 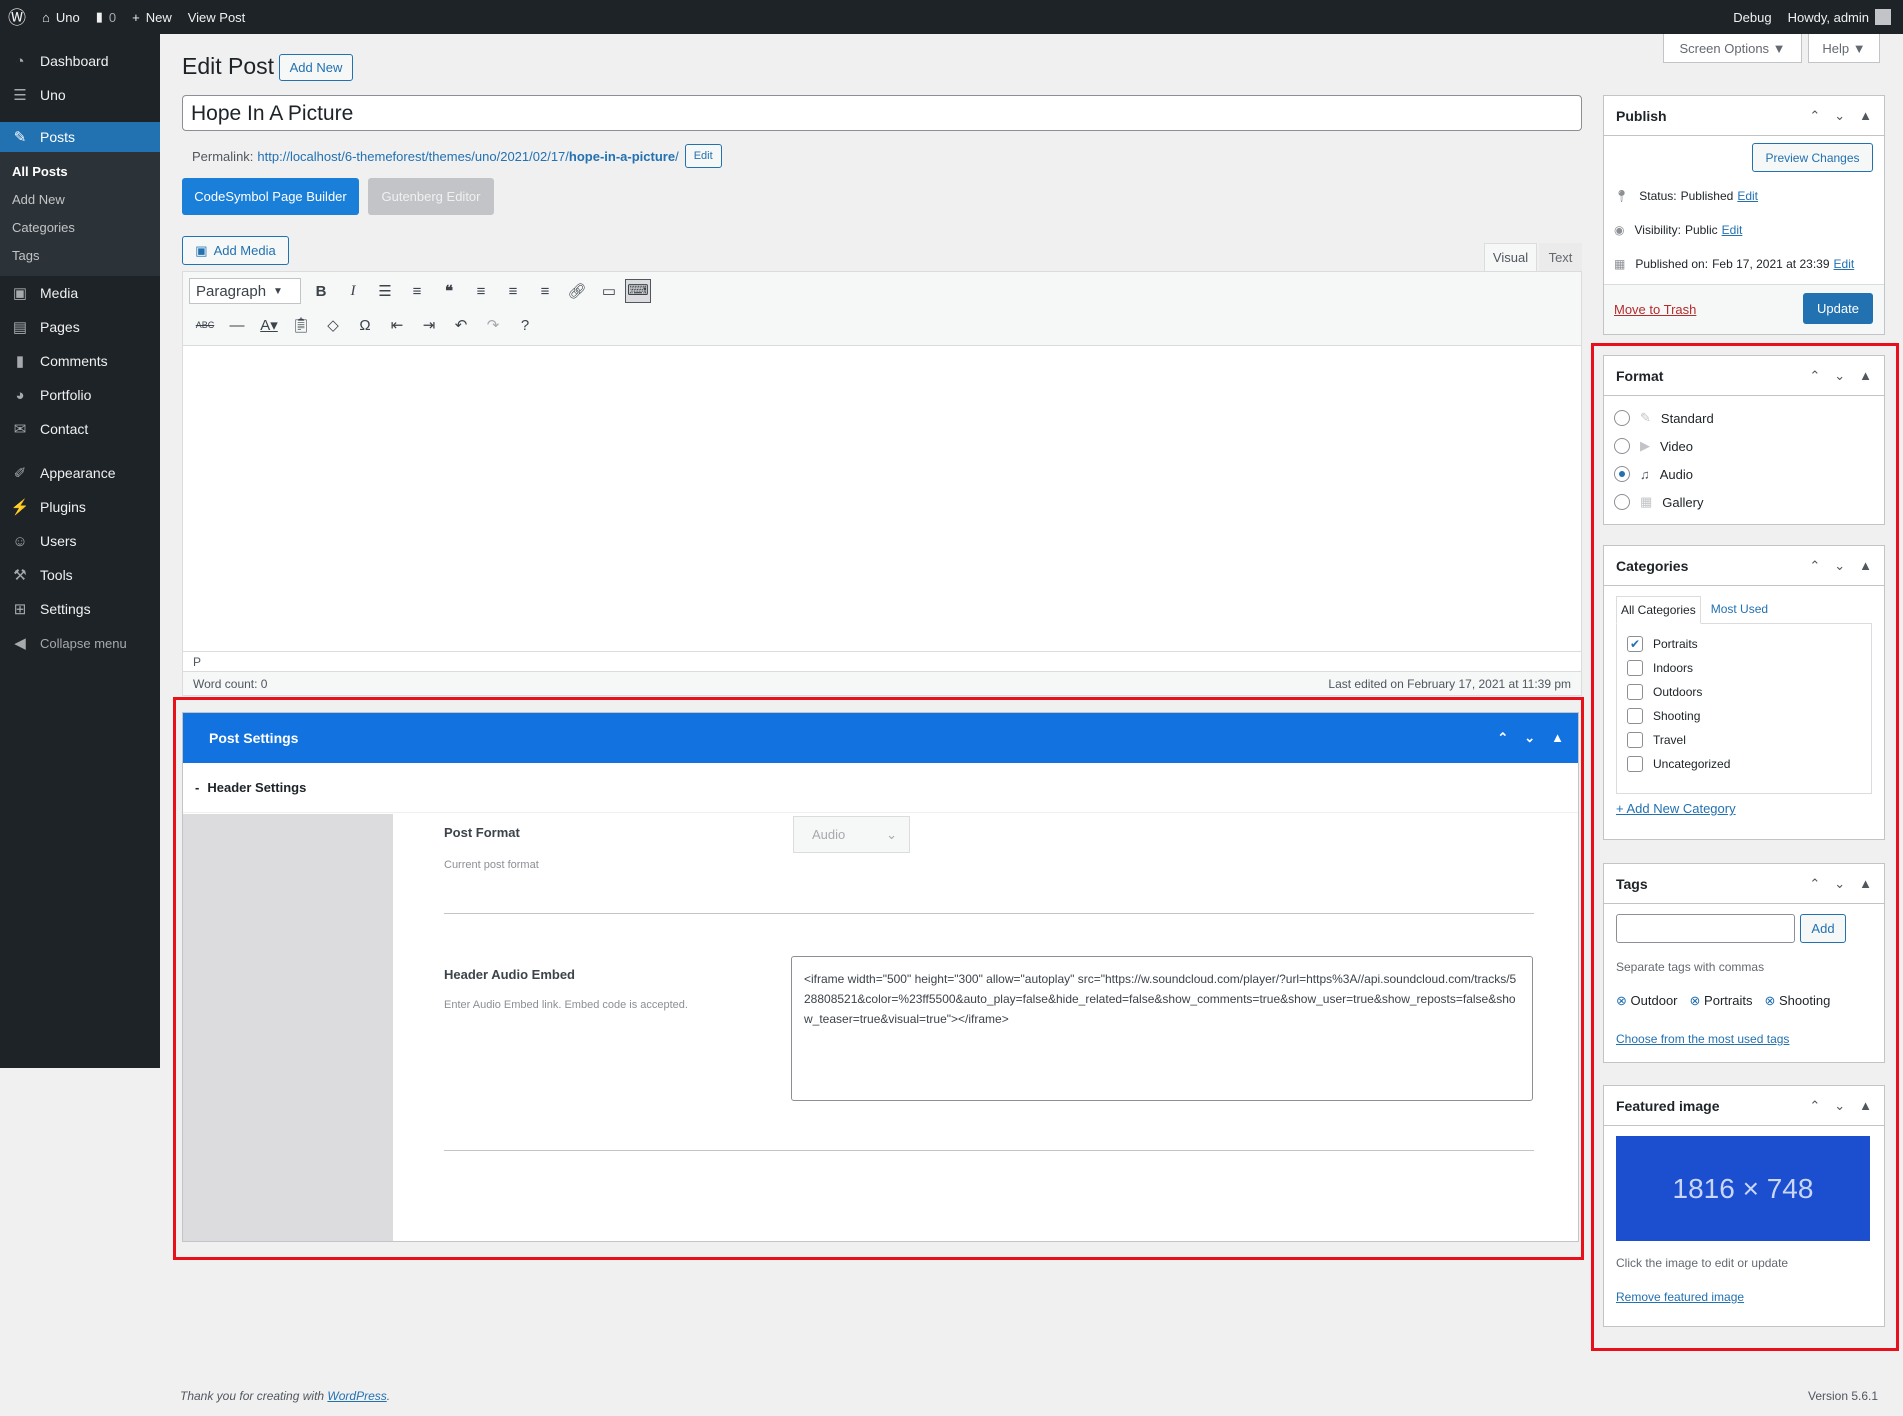 What do you see at coordinates (1745, 847) in the screenshot?
I see `highlight-box-sidebar` at bounding box center [1745, 847].